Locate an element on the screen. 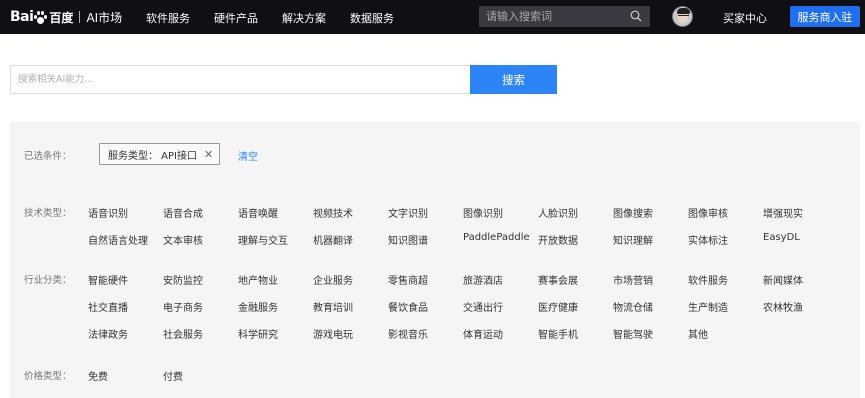  filter-option: 交通出行 is located at coordinates (483, 306).